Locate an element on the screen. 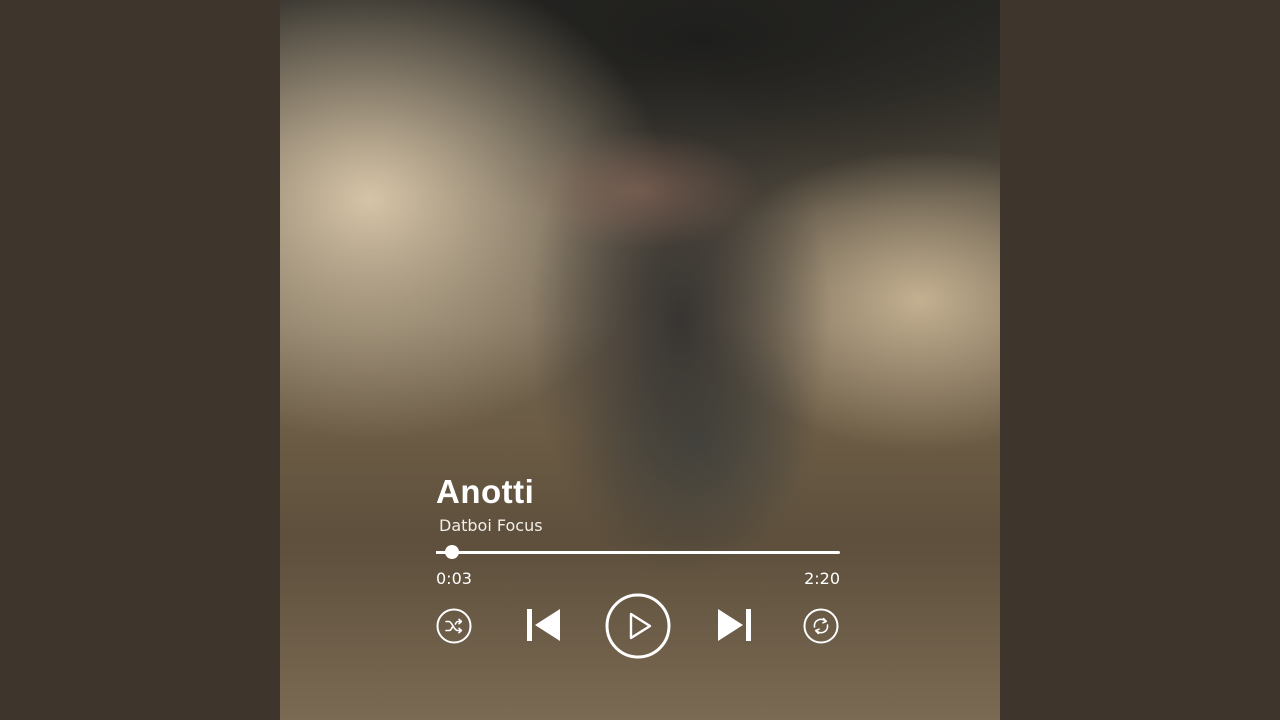 This screenshot has height=720, width=1280. progress-knob is located at coordinates (451, 552).